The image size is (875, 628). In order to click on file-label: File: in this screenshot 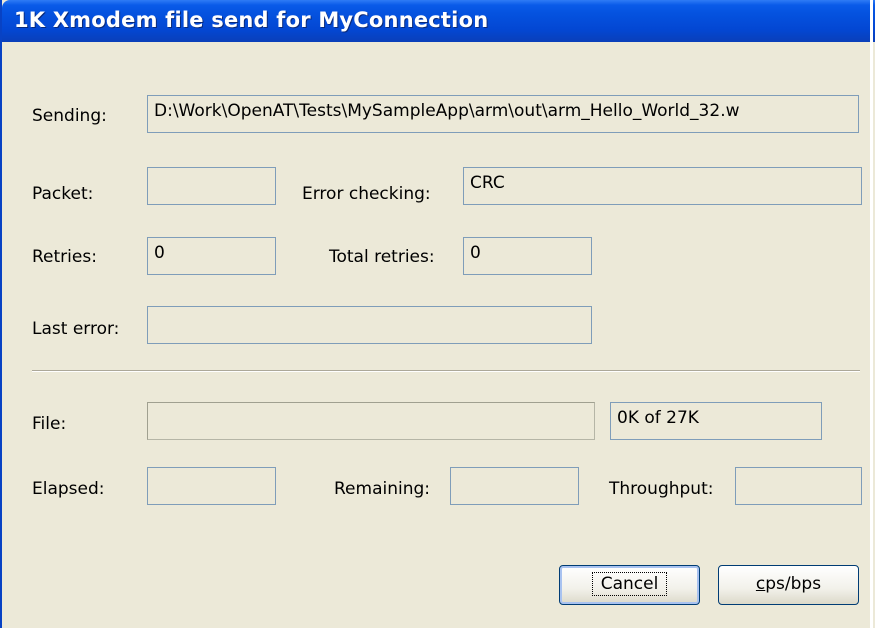, I will do `click(49, 424)`.